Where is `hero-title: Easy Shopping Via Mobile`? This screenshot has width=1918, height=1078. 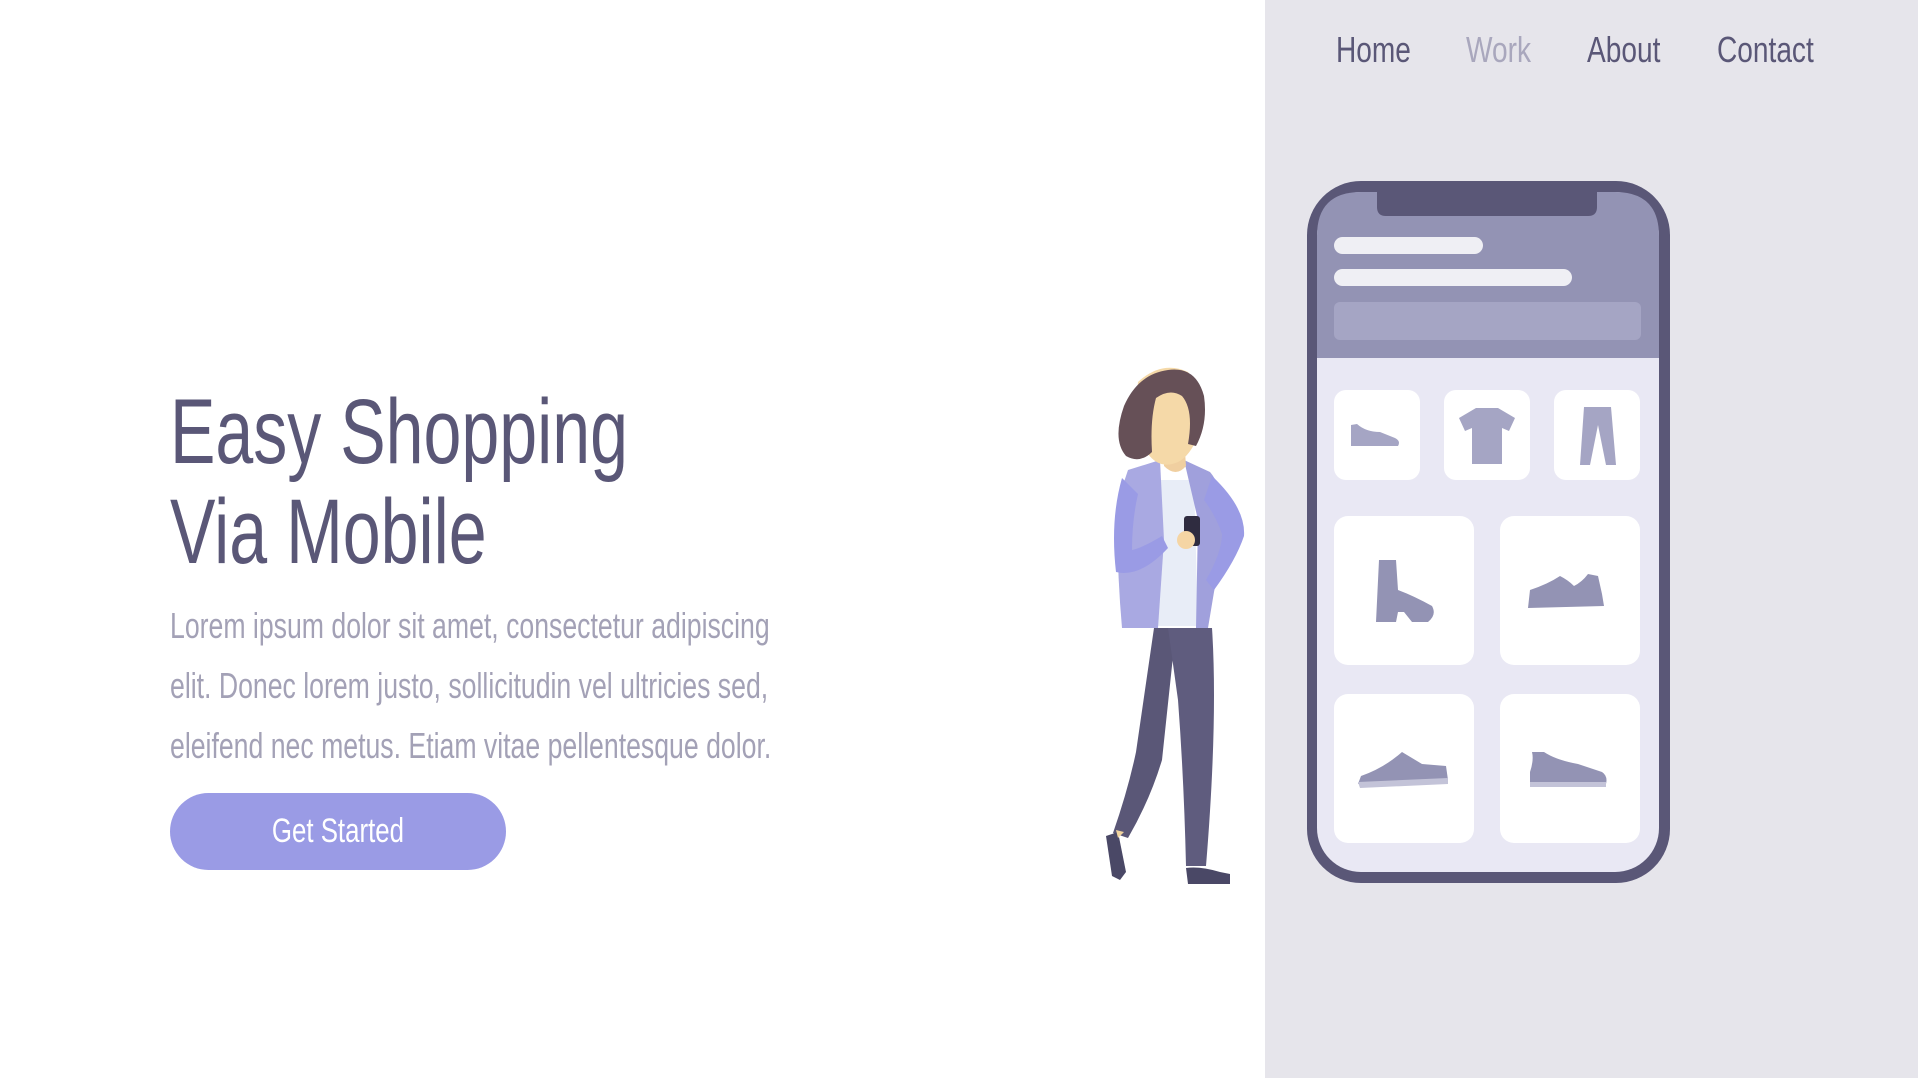
hero-title: Easy Shopping Via Mobile is located at coordinates (399, 482).